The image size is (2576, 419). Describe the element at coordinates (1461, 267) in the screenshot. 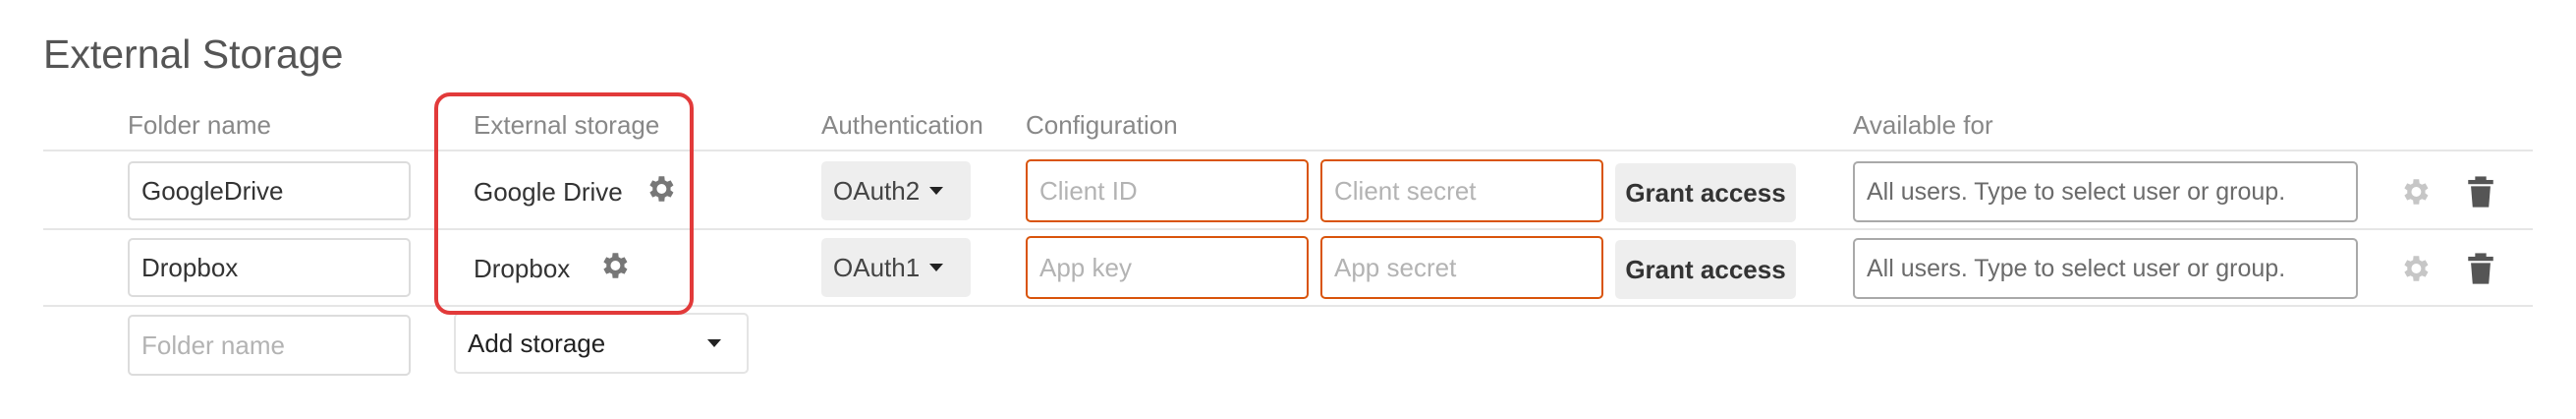

I see `app-secret-input: App secret` at that location.